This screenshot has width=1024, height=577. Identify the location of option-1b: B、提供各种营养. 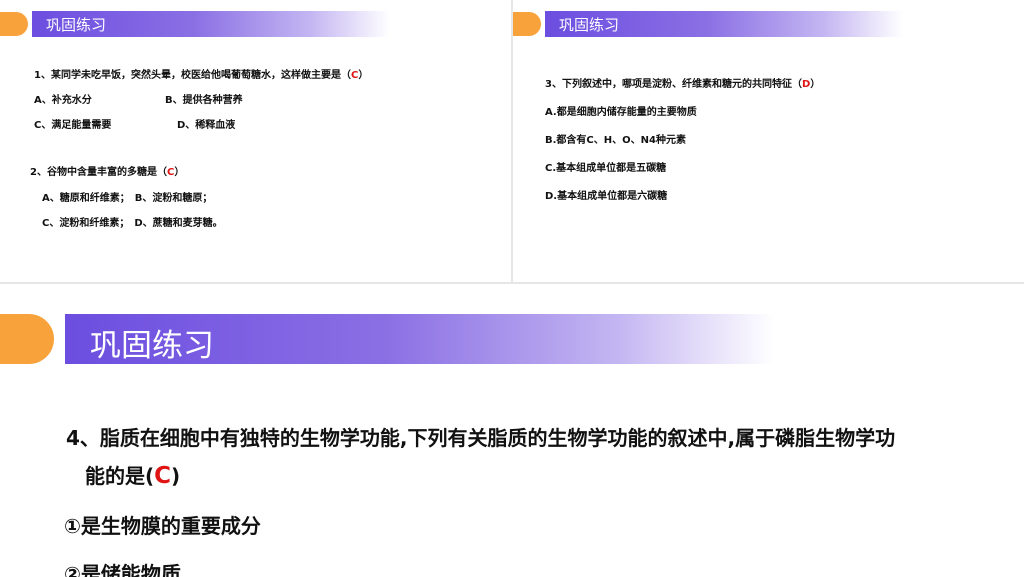
(204, 100).